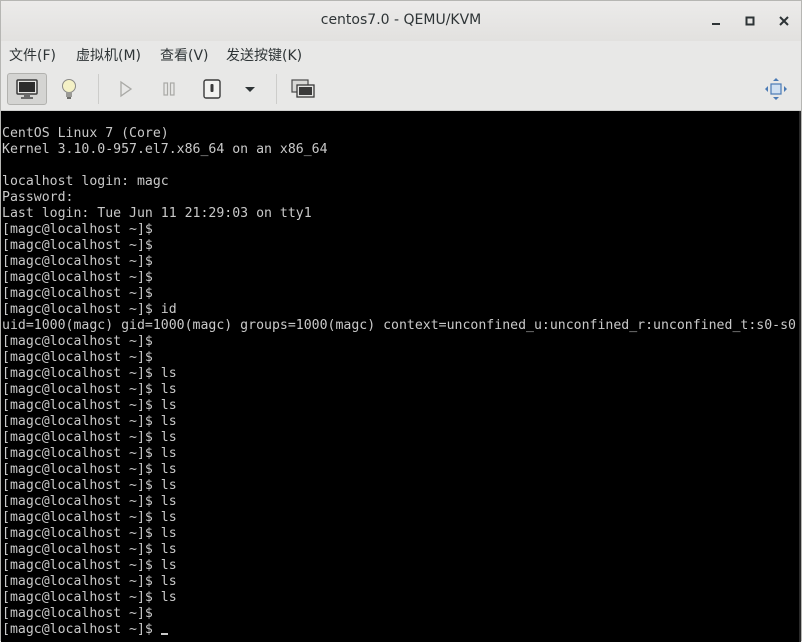 This screenshot has width=802, height=642. What do you see at coordinates (89, 309) in the screenshot?
I see `console-line: [magc@localhost ~]$ id` at bounding box center [89, 309].